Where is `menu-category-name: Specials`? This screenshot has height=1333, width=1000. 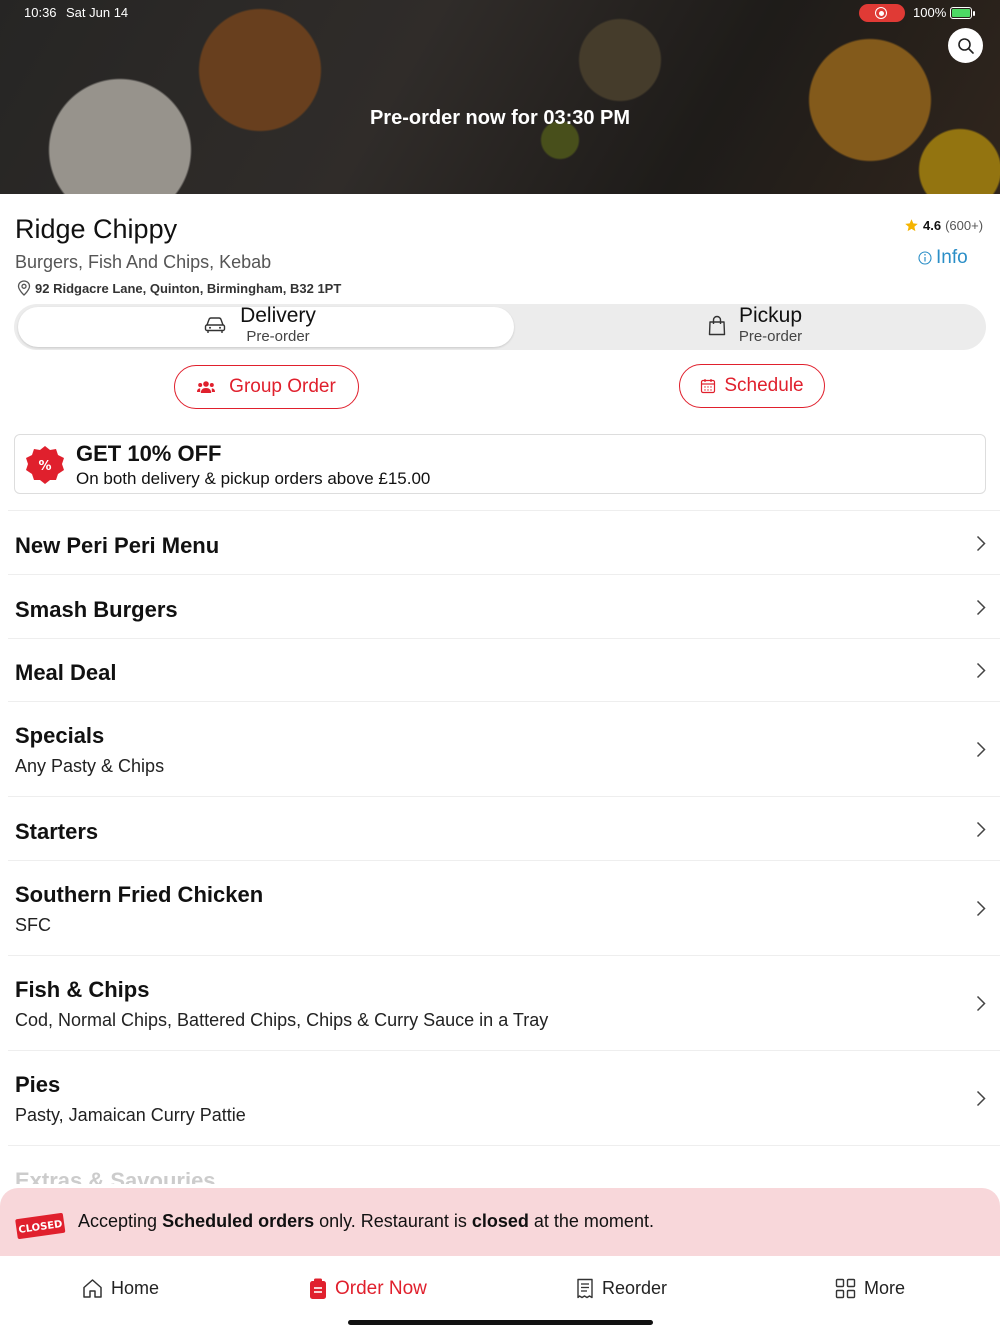 menu-category-name: Specials is located at coordinates (60, 735).